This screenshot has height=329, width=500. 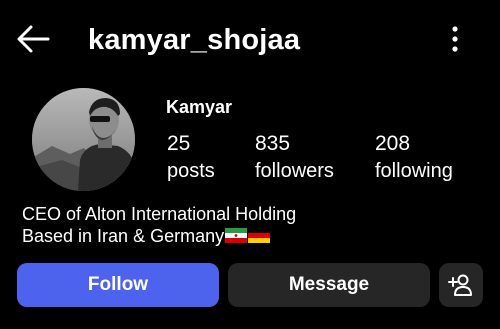 I want to click on message-button: Message, so click(x=329, y=285).